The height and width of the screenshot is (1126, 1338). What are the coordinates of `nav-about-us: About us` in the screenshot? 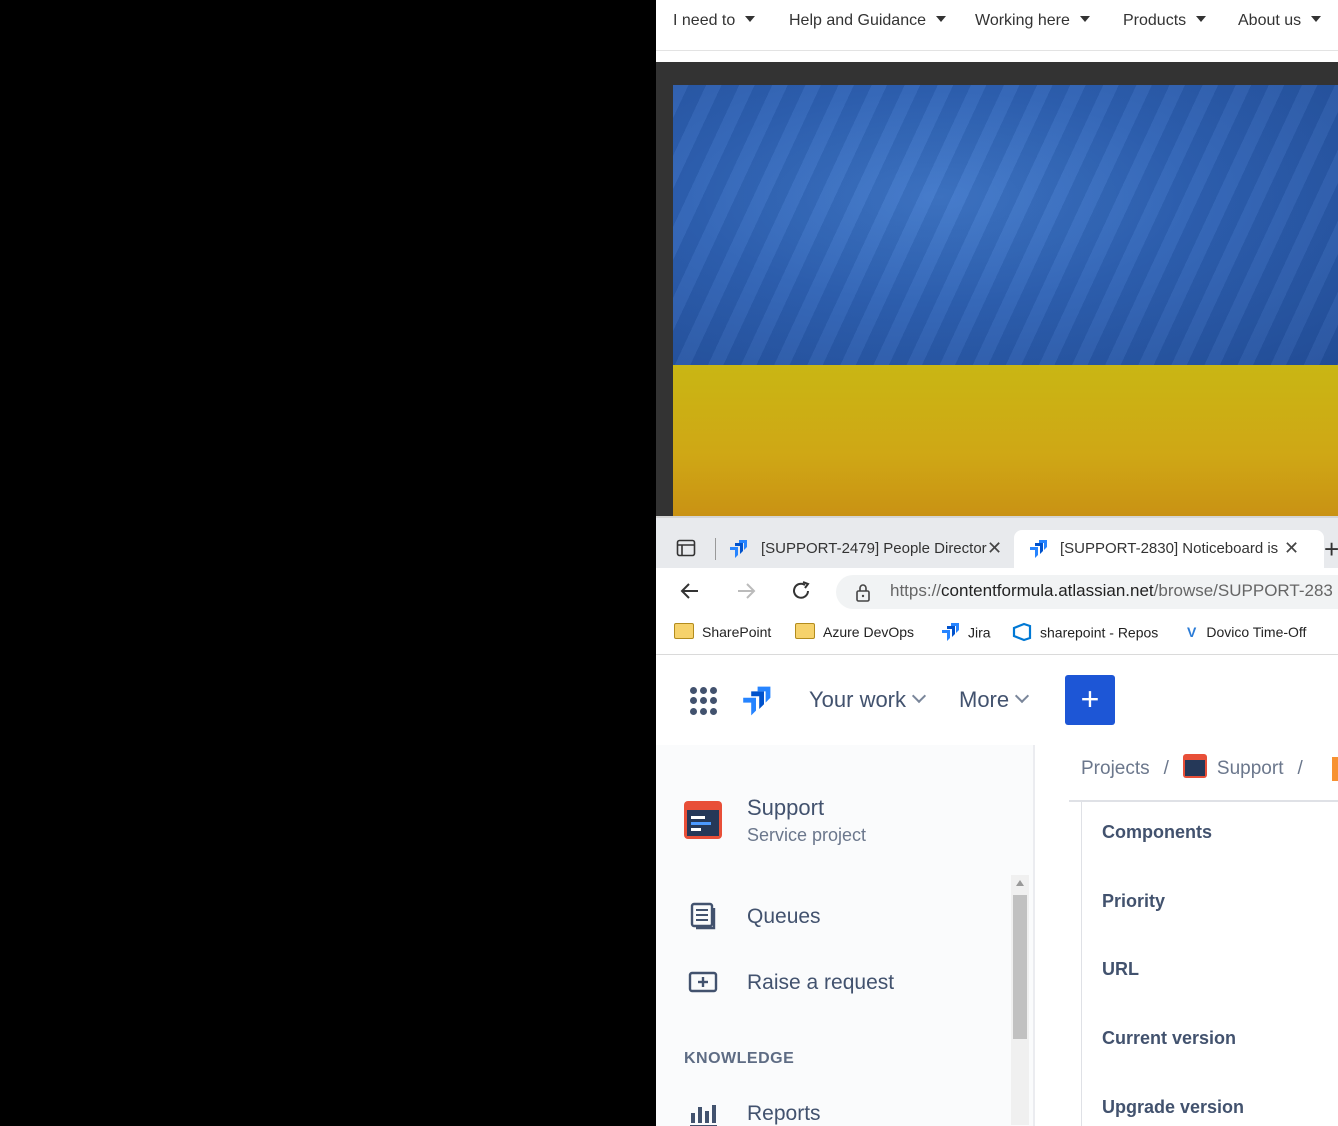 It's located at (1280, 21).